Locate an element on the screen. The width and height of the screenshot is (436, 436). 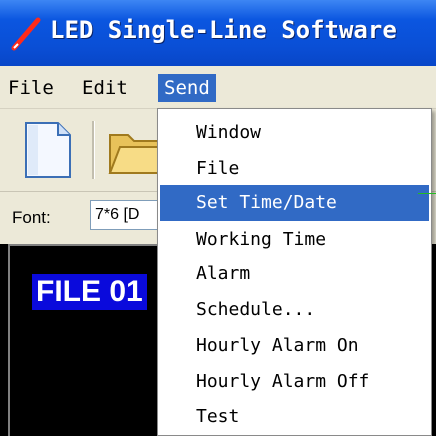
menu-bar: File Edit Send is located at coordinates (218, 87).